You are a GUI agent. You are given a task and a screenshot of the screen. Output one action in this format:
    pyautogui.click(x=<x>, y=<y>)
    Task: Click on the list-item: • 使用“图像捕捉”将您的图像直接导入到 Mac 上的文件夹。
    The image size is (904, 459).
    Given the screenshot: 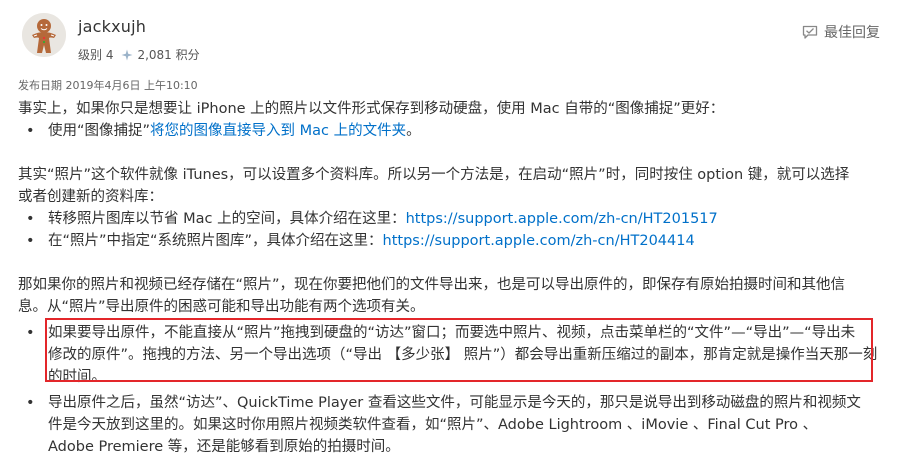 What is the action you would take?
    pyautogui.click(x=453, y=131)
    